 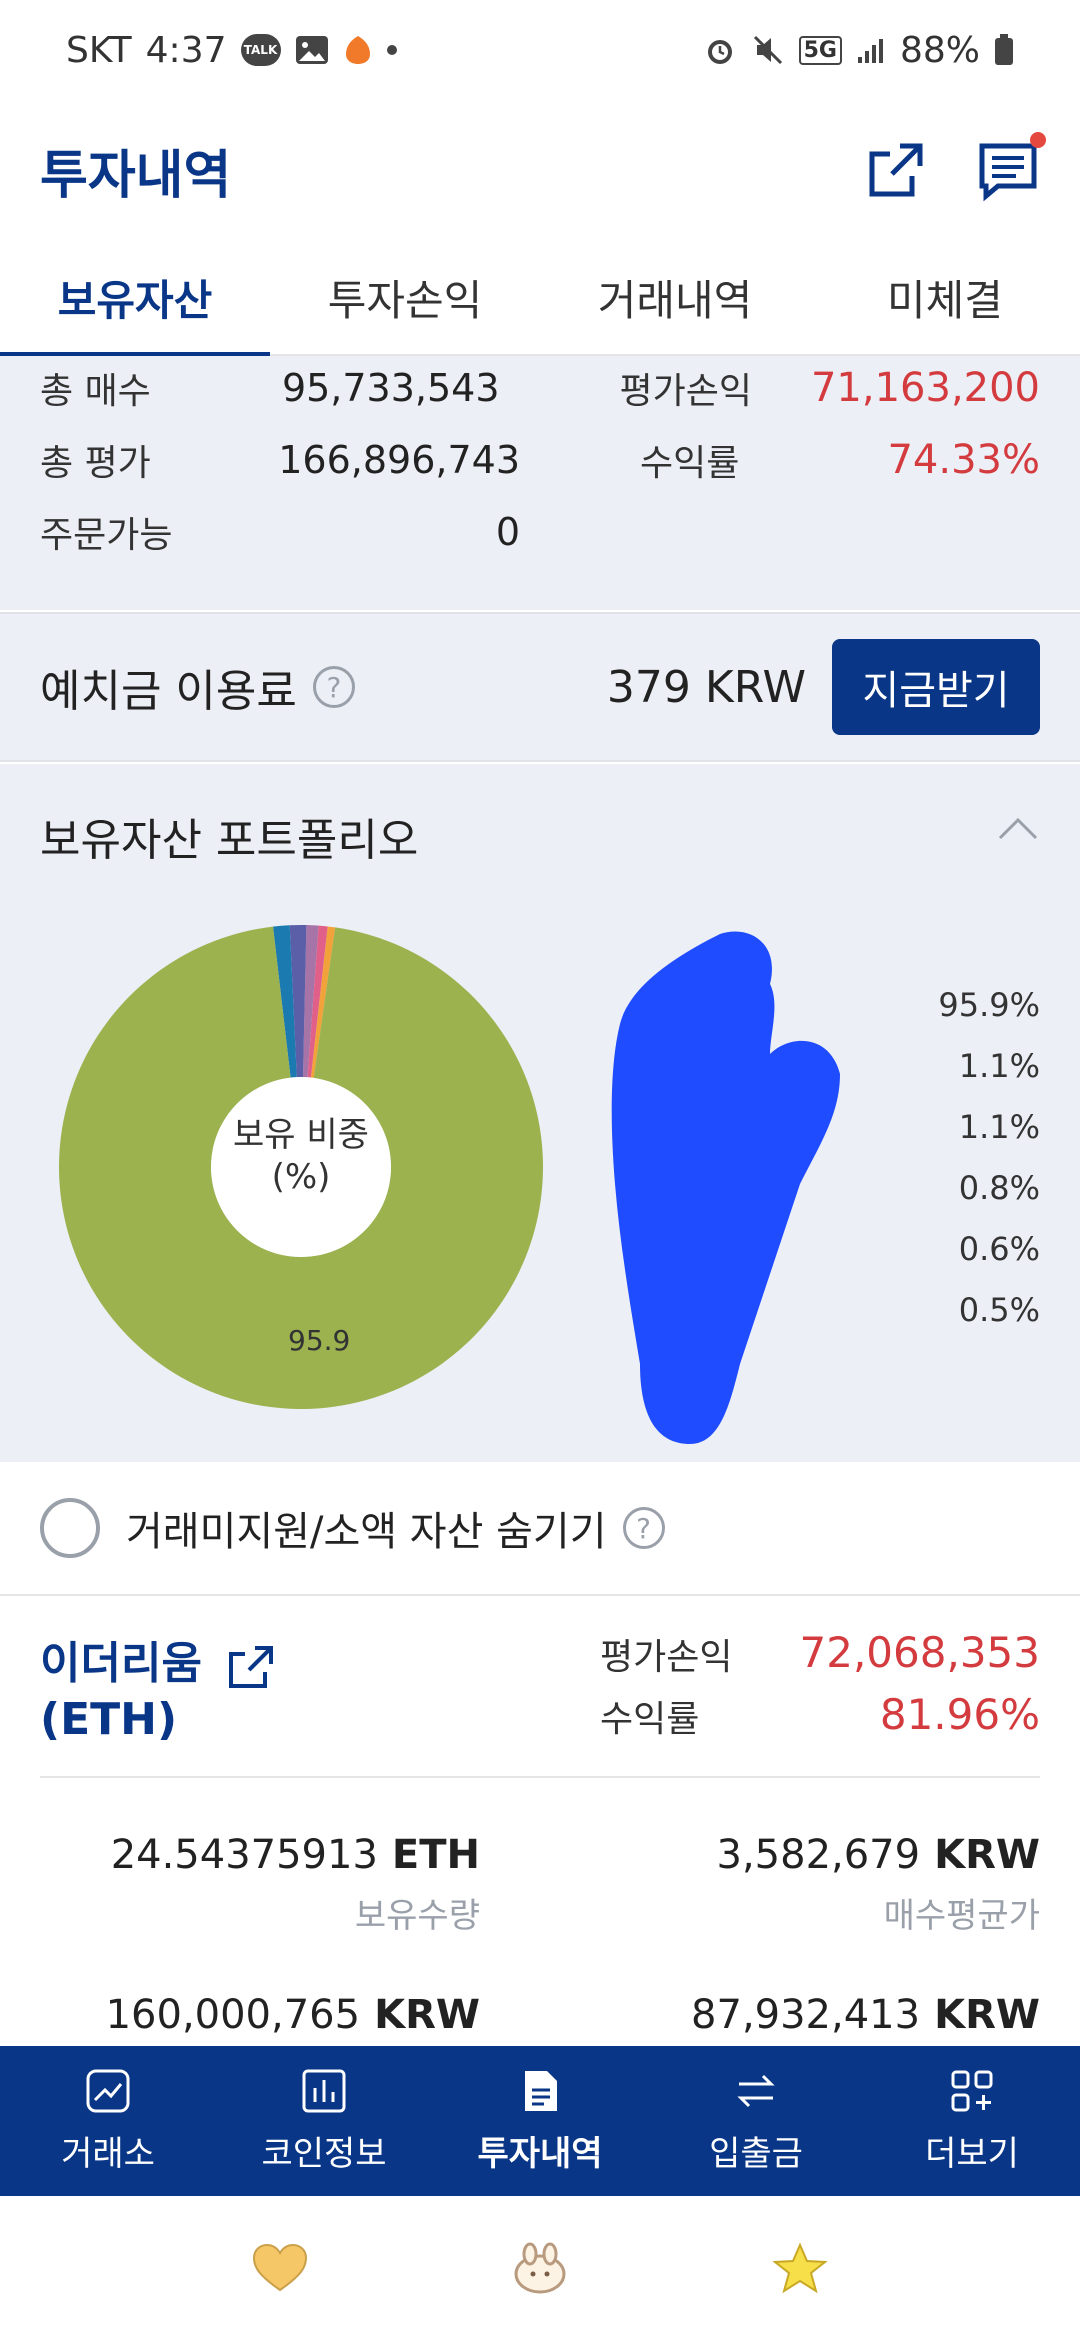 I want to click on holding-quantity-label: 보유수량, so click(x=417, y=1916).